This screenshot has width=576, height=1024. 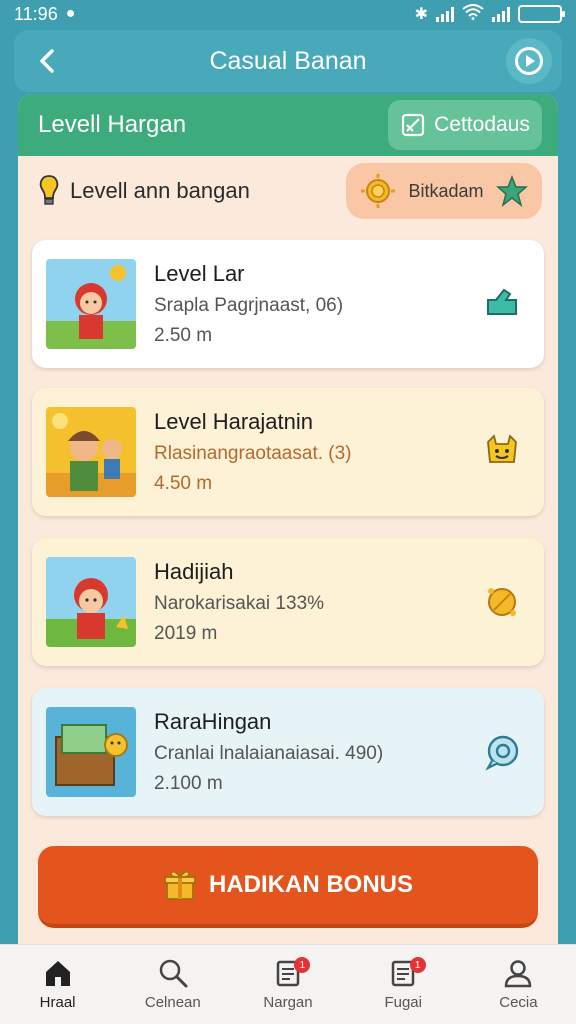 I want to click on panel-header: Levell Hargan Cettodaus, so click(x=288, y=125).